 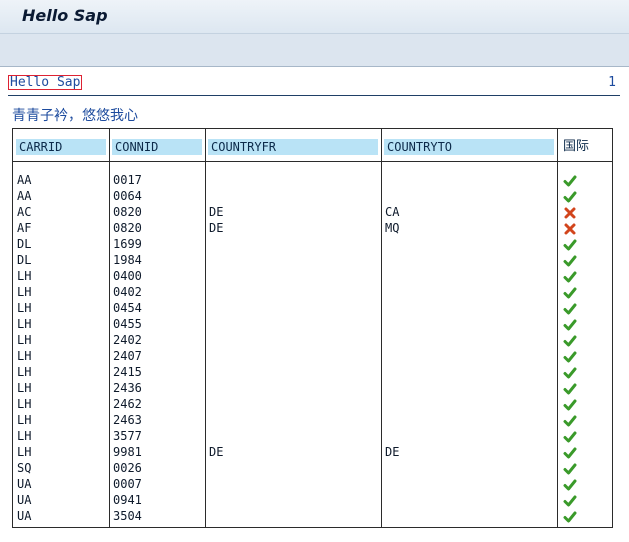 What do you see at coordinates (127, 356) in the screenshot?
I see `cell-connid: 2407` at bounding box center [127, 356].